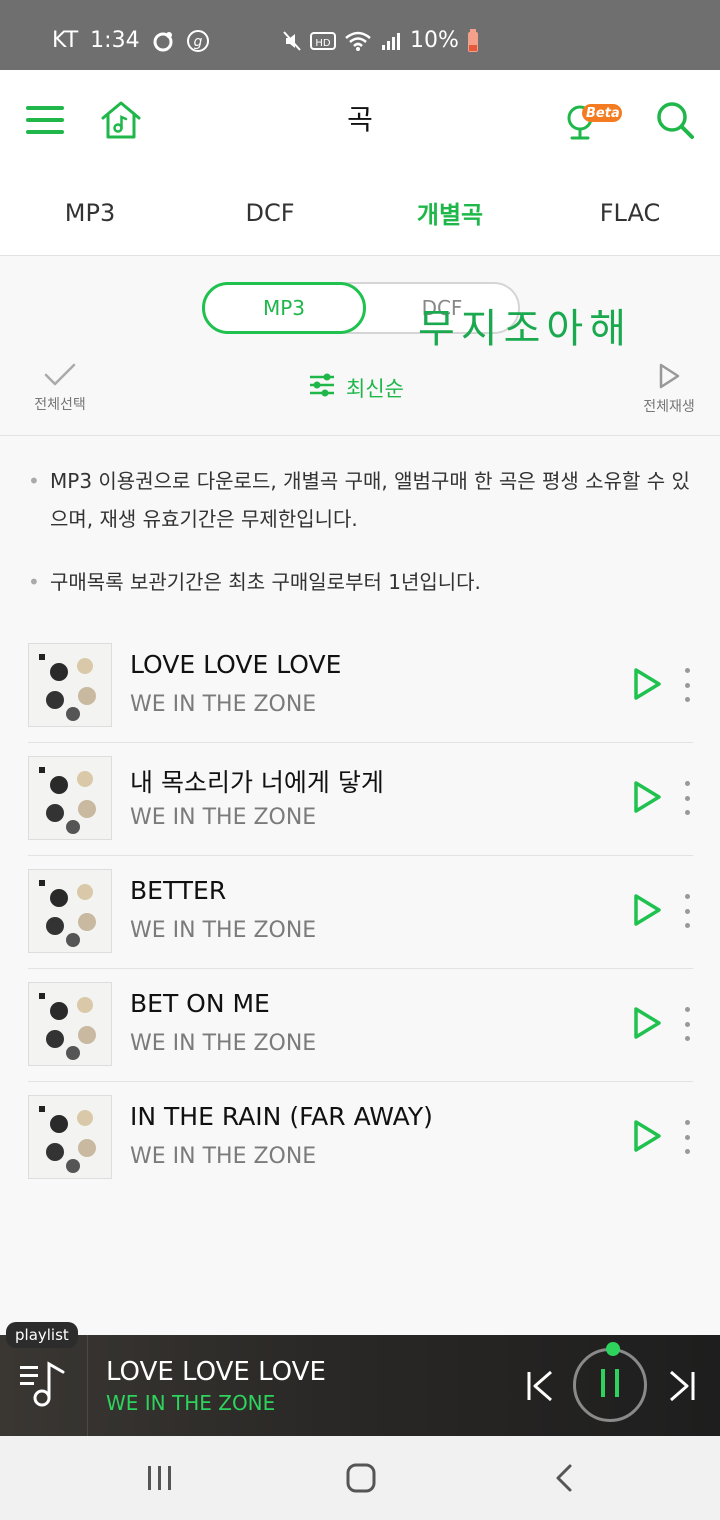  I want to click on action-row: 전체선택 최신순 전체재생, so click(360, 393).